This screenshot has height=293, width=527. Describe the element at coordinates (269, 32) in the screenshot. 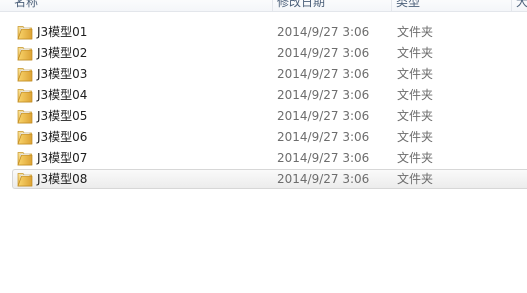

I see `file-row-folder: J3模型01 2014/9/27 3:06 文件夹` at that location.